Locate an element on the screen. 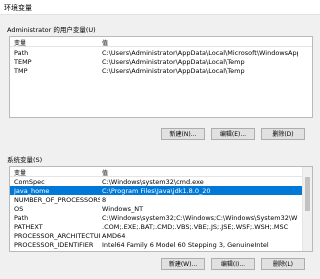 The width and height of the screenshot is (320, 279). title-bar: 环境变量 is located at coordinates (160, 7).